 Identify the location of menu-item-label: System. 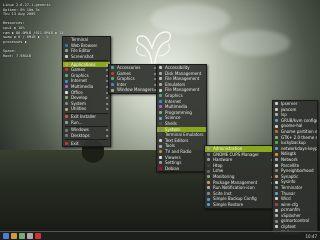
(172, 129).